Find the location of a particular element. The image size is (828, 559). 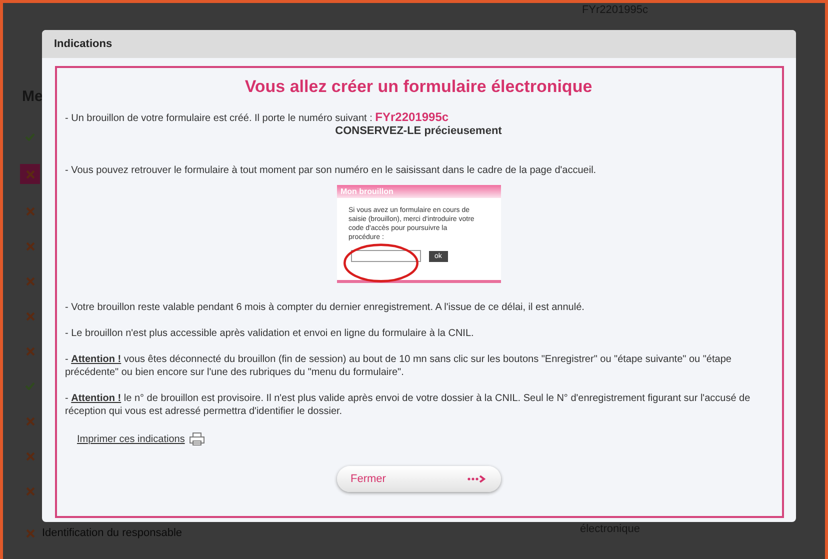

note-text: - Votre brouillon reste valable pendant 6 mois à compter du dernier enregistrement. A l'issue de ce délai, il est annulé. is located at coordinates (325, 307).